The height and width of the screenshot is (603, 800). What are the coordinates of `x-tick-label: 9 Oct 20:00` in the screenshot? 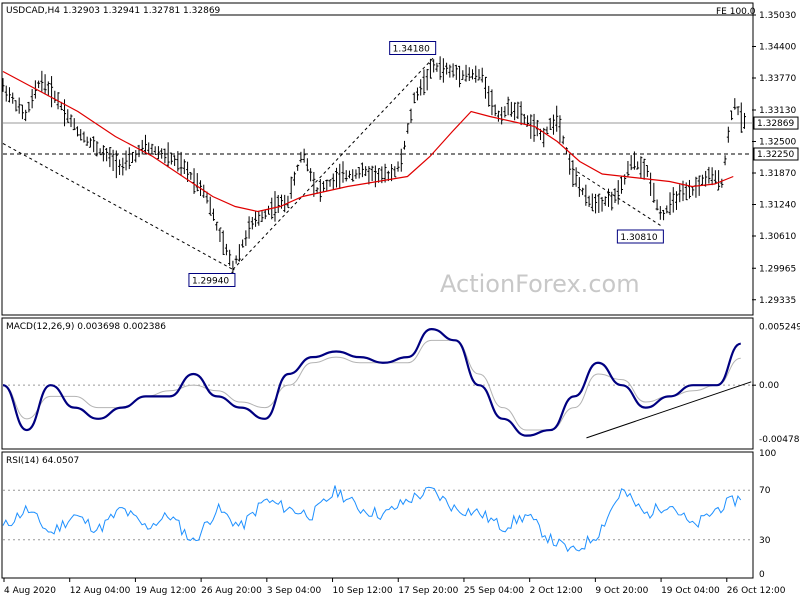 It's located at (621, 591).